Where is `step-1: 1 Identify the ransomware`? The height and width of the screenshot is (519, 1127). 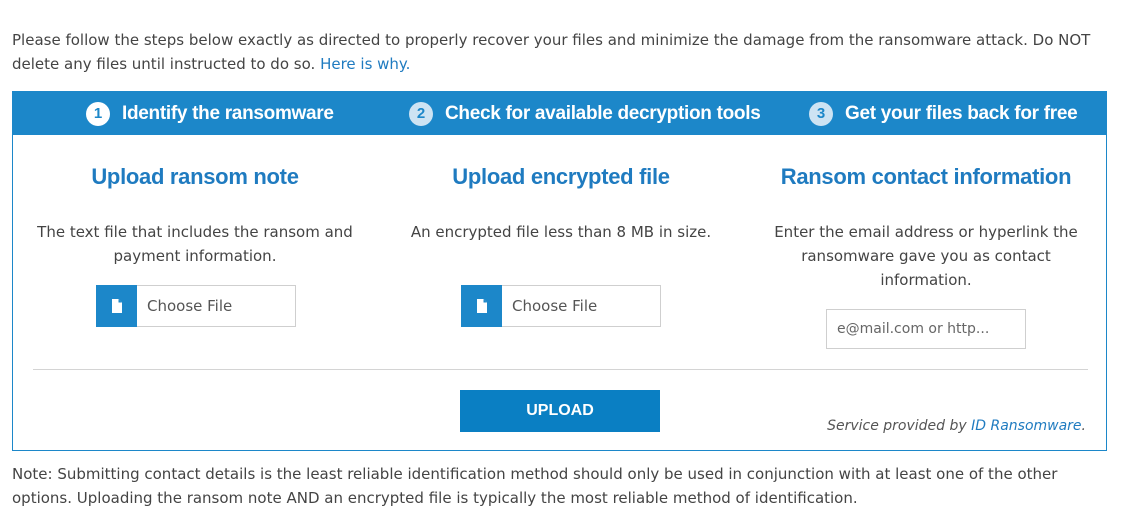
step-1: 1 Identify the ransomware is located at coordinates (210, 113).